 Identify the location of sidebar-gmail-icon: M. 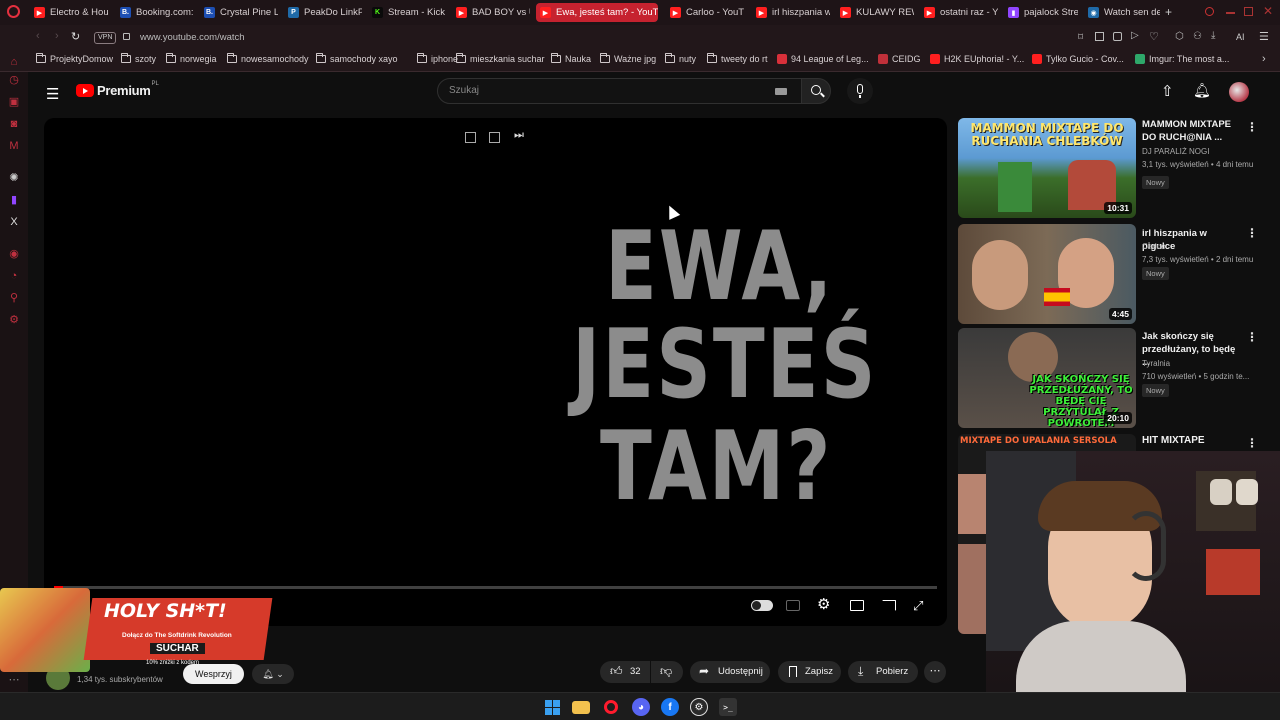
(14, 146).